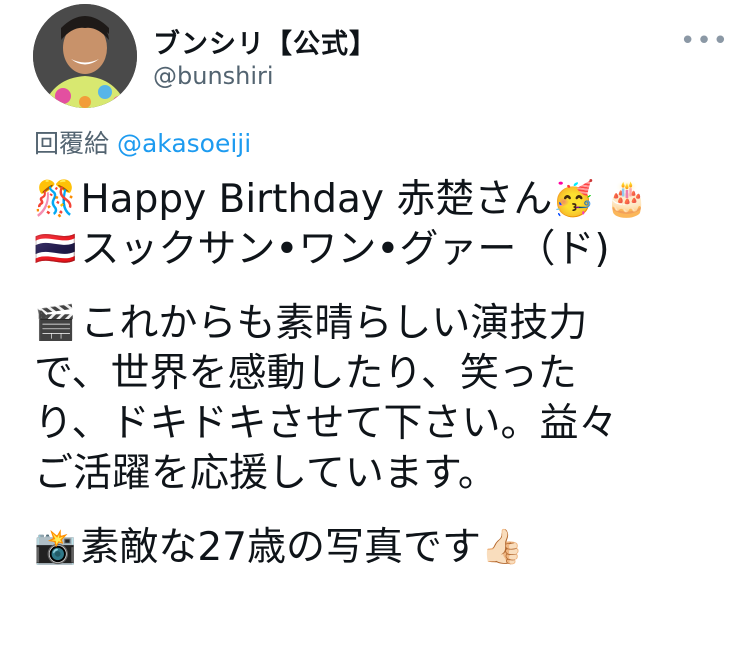 Image resolution: width=750 pixels, height=658 pixels. I want to click on clapper-emoji-icon: 🎬, so click(55, 323).